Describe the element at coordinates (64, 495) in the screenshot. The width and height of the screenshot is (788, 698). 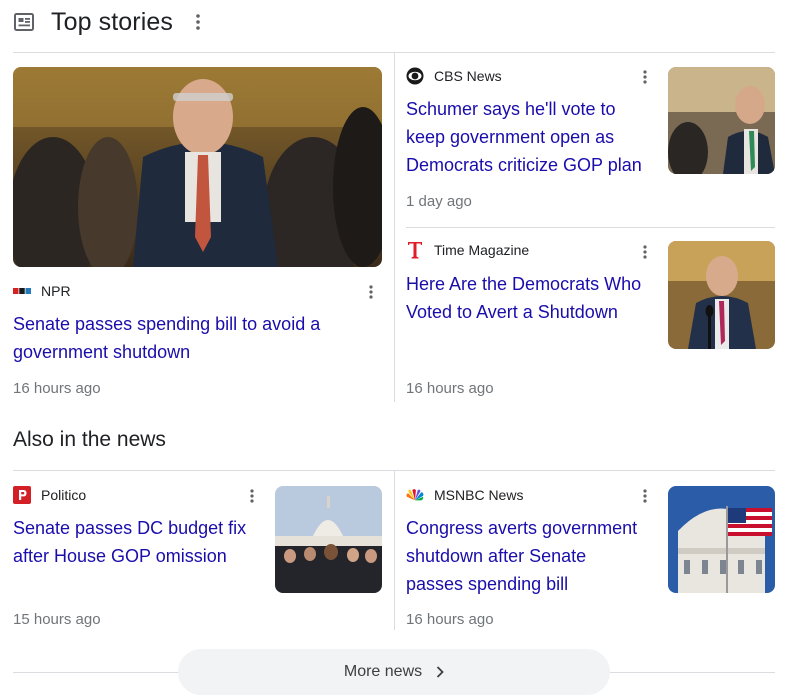
I see `source-name: Politico` at that location.